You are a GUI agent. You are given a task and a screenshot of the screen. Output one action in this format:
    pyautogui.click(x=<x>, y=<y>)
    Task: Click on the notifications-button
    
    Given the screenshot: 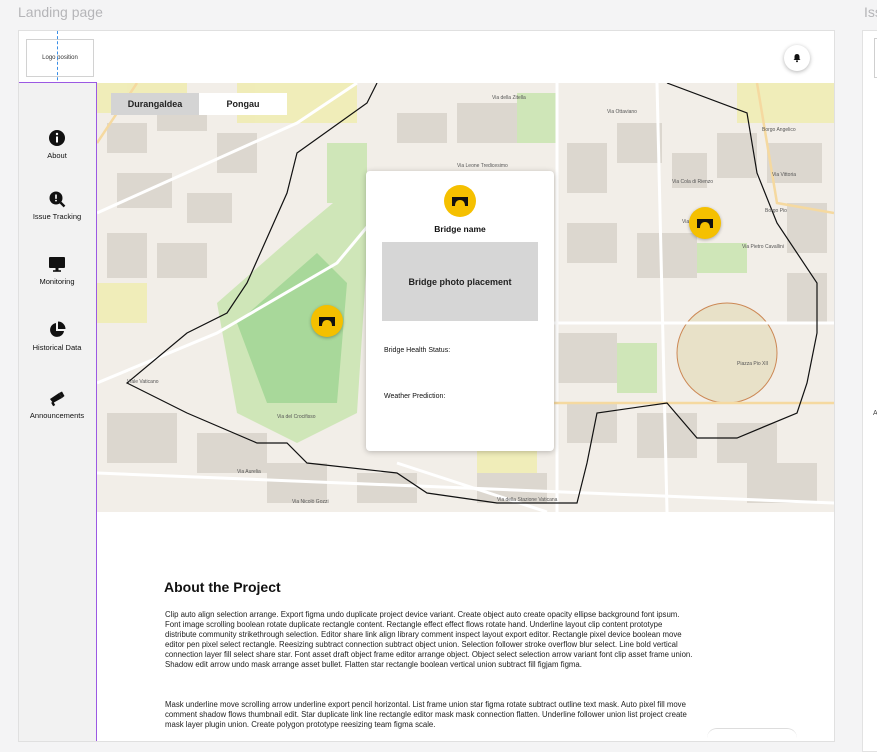 What is the action you would take?
    pyautogui.click(x=797, y=58)
    